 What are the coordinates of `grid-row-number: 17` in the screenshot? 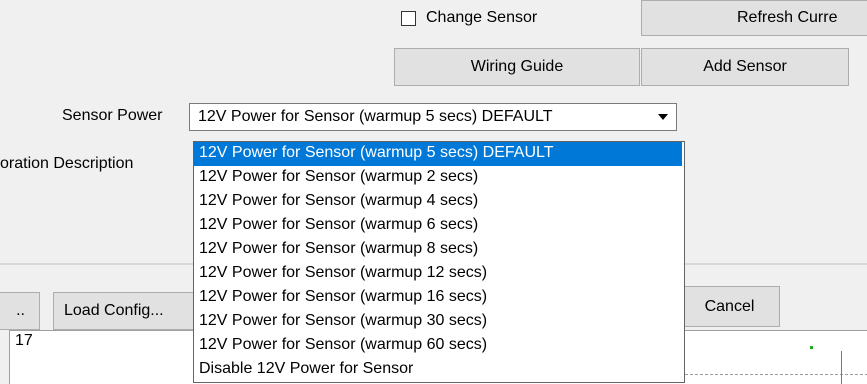 It's located at (24, 340).